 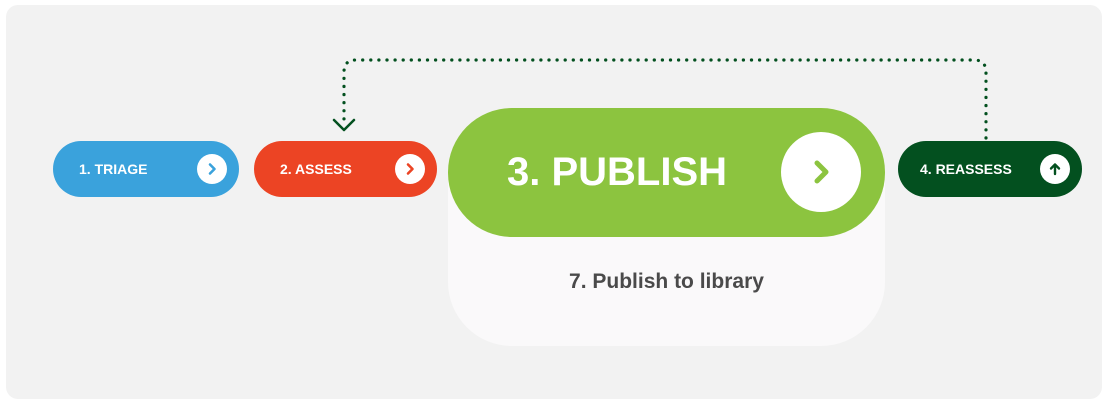 I want to click on step-reassess: 4. REASSESS, so click(x=990, y=169).